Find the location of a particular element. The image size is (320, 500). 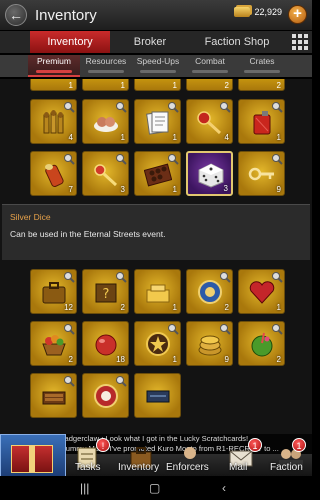

item-slot-roulette-chip is located at coordinates (105, 395).